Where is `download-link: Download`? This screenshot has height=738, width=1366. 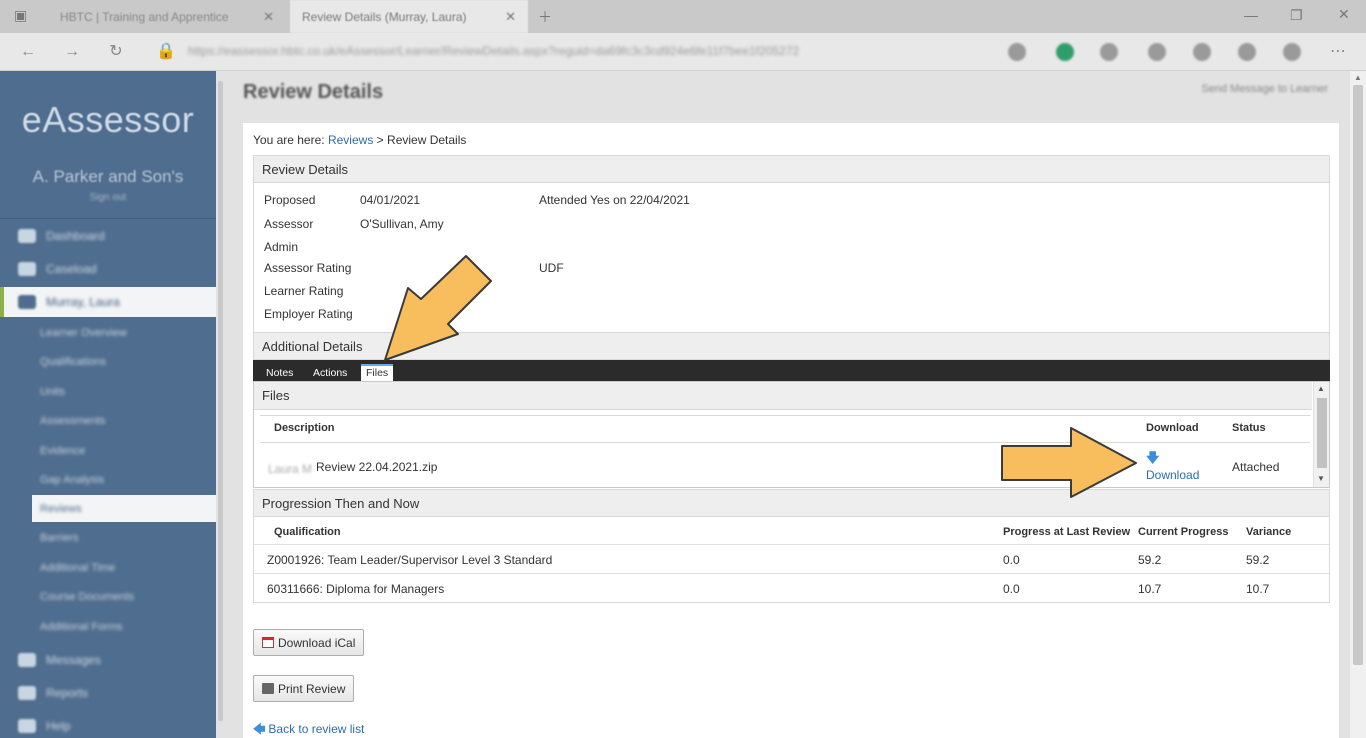 download-link: Download is located at coordinates (1172, 475).